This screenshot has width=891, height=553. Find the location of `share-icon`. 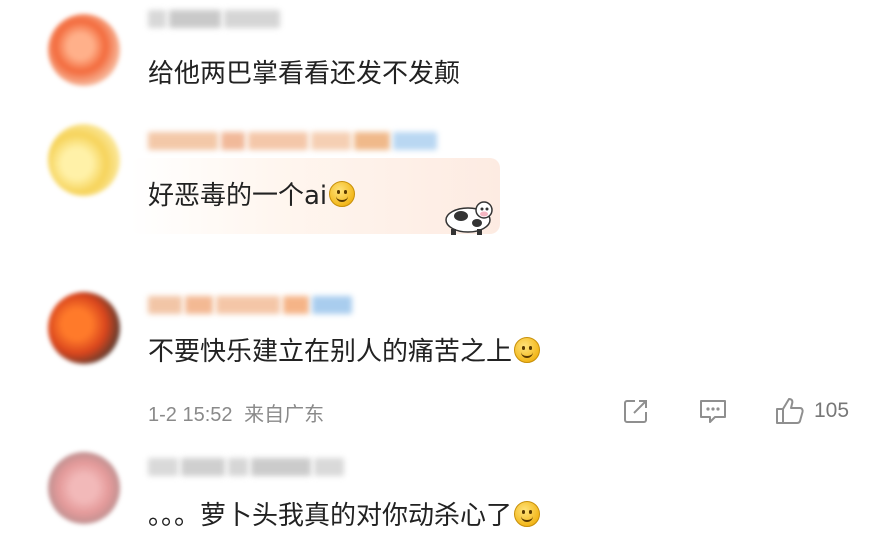

share-icon is located at coordinates (635, 411).